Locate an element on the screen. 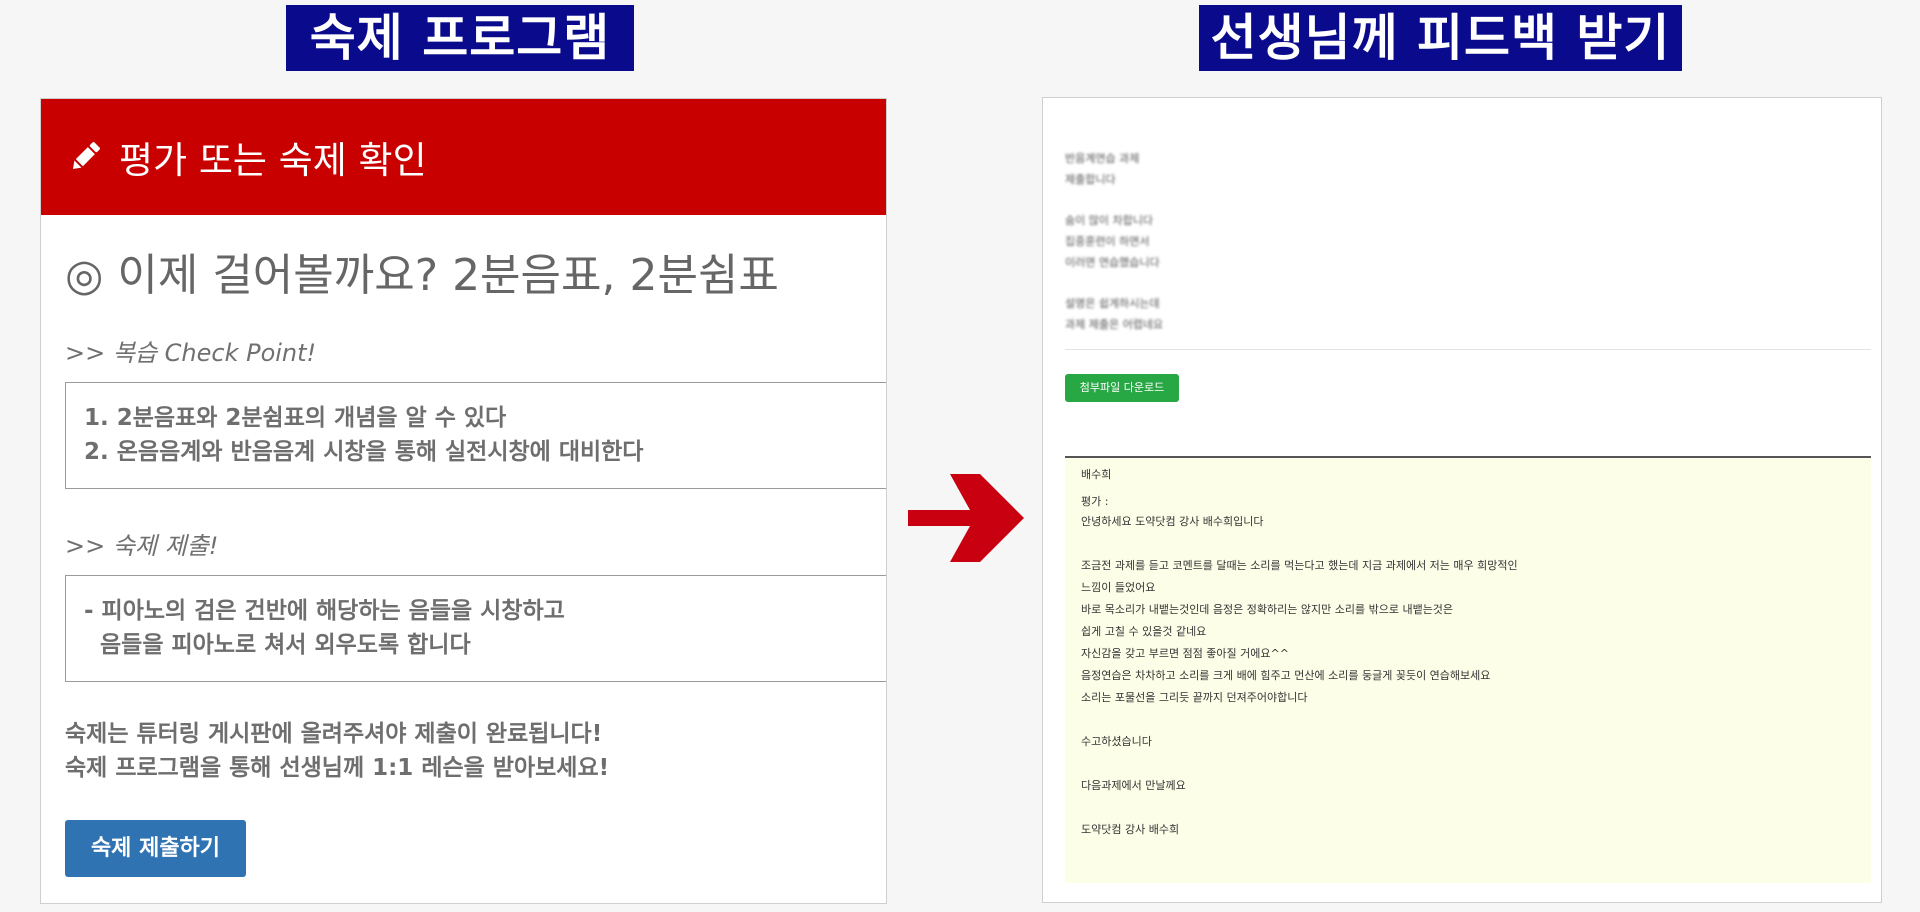 The height and width of the screenshot is (912, 1920). teacher-feedback-banner: 선생님께 피드백 받기 is located at coordinates (1440, 38).